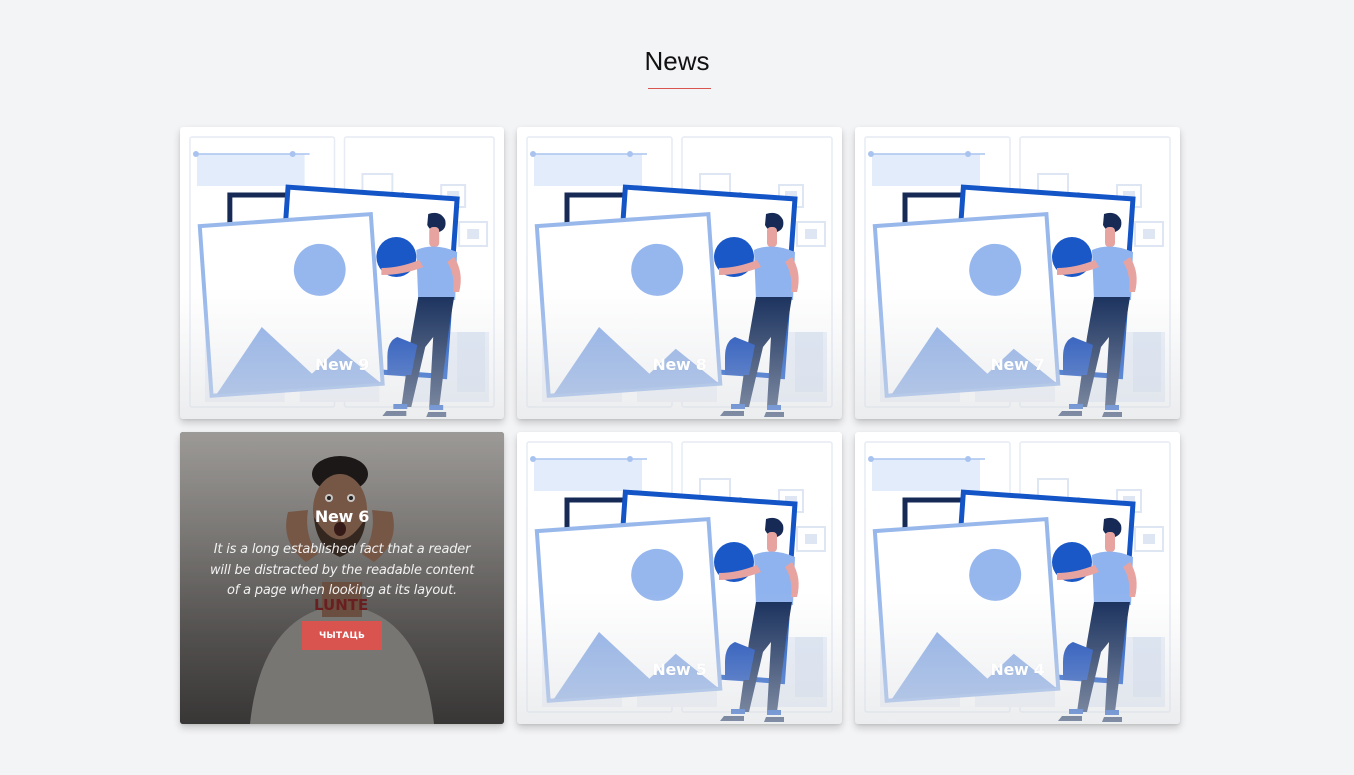 Image resolution: width=1354 pixels, height=775 pixels. Describe the element at coordinates (677, 61) in the screenshot. I see `section-title: News` at that location.